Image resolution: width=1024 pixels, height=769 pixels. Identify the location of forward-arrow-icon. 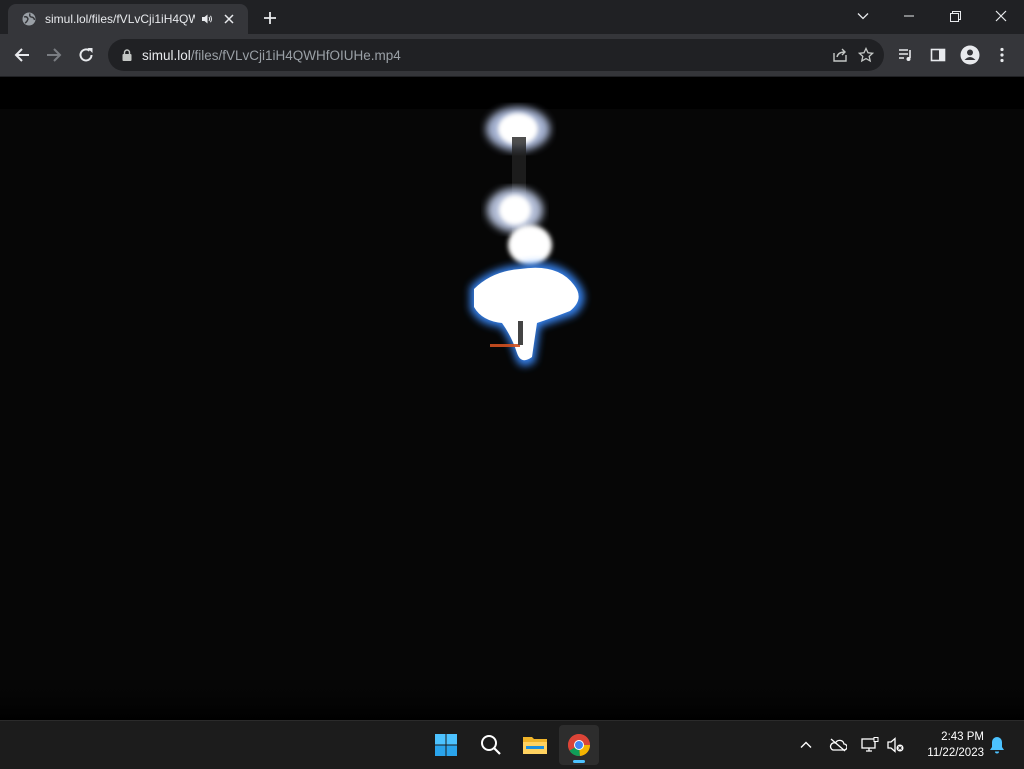
(54, 55).